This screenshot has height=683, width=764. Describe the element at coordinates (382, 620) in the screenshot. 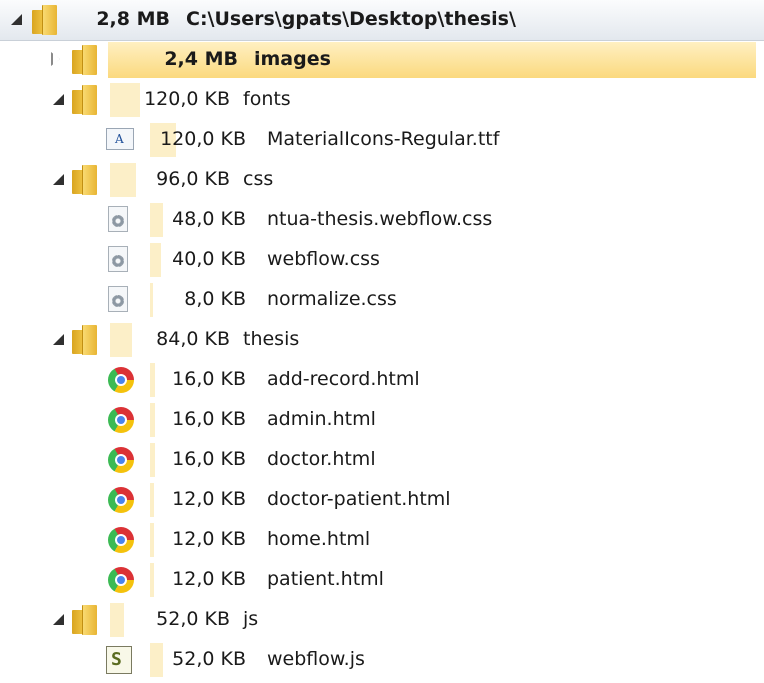

I see `tree-row-js: 52,0 KB js` at that location.